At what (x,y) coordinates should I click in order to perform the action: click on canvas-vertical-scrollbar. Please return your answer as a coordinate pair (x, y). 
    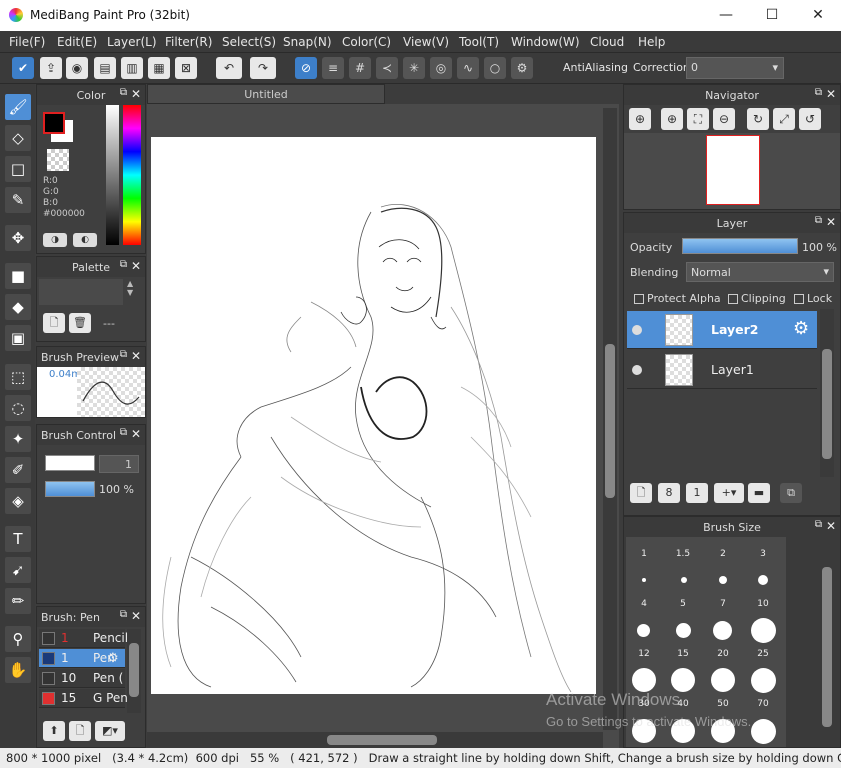
    Looking at the image, I should click on (610, 419).